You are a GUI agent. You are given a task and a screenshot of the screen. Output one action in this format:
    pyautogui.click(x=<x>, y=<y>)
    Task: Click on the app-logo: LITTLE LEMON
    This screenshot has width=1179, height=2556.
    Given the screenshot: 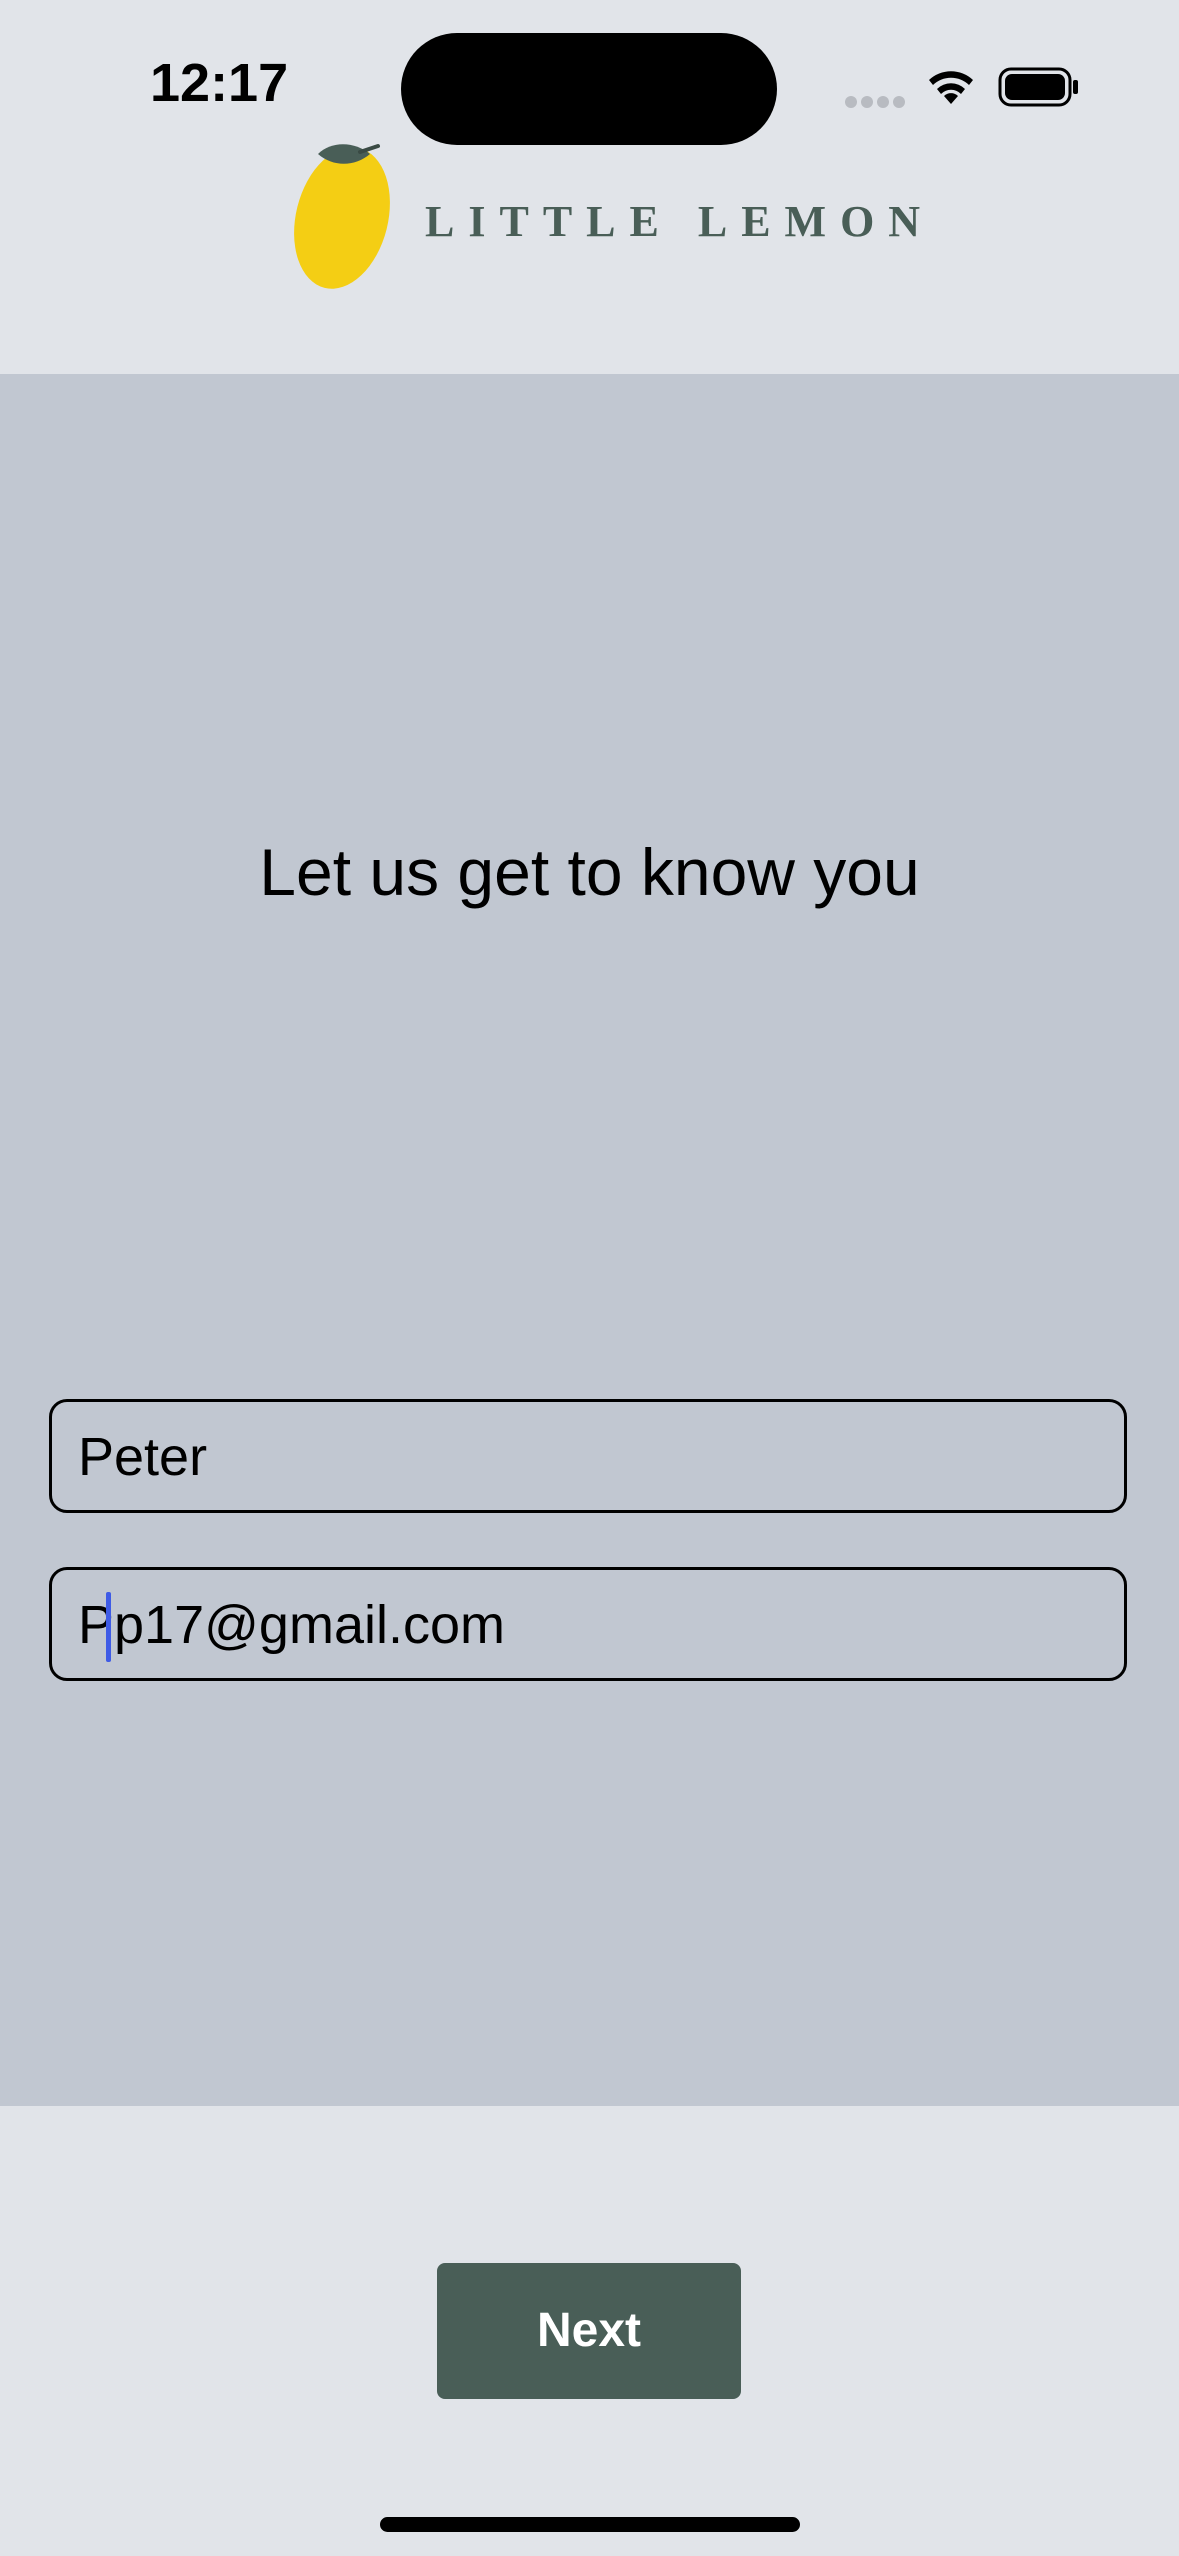 What is the action you would take?
    pyautogui.click(x=605, y=220)
    